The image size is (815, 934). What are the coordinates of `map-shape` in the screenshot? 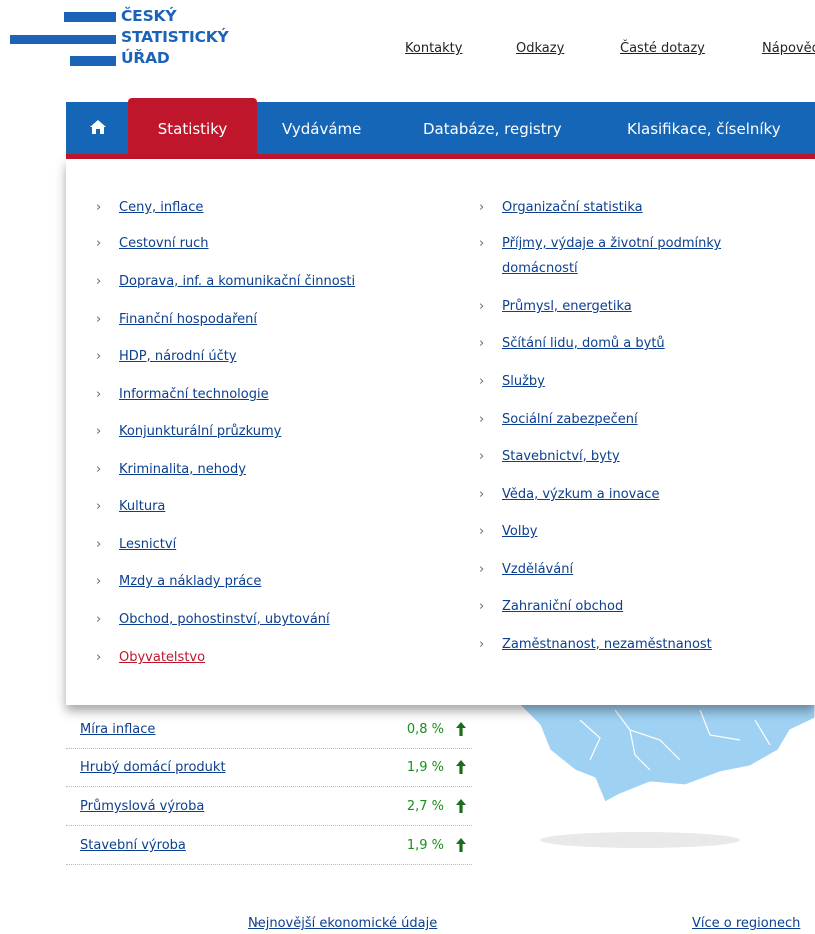 It's located at (667, 746).